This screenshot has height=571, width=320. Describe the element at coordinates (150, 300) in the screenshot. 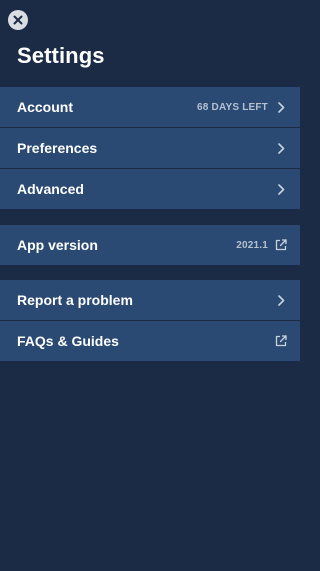

I see `report-problem-row: Report a problem` at that location.